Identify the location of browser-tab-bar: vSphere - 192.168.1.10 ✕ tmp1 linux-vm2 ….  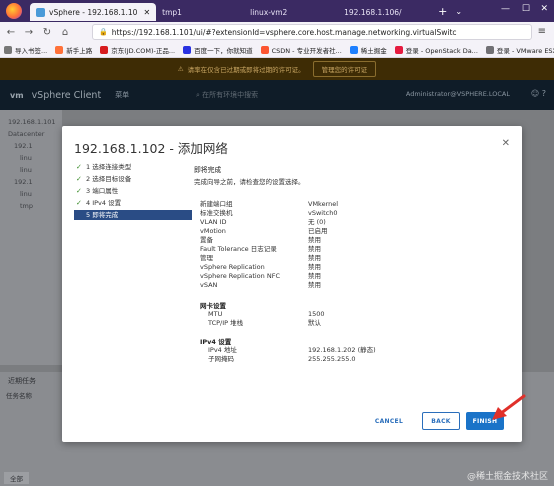
(277, 11).